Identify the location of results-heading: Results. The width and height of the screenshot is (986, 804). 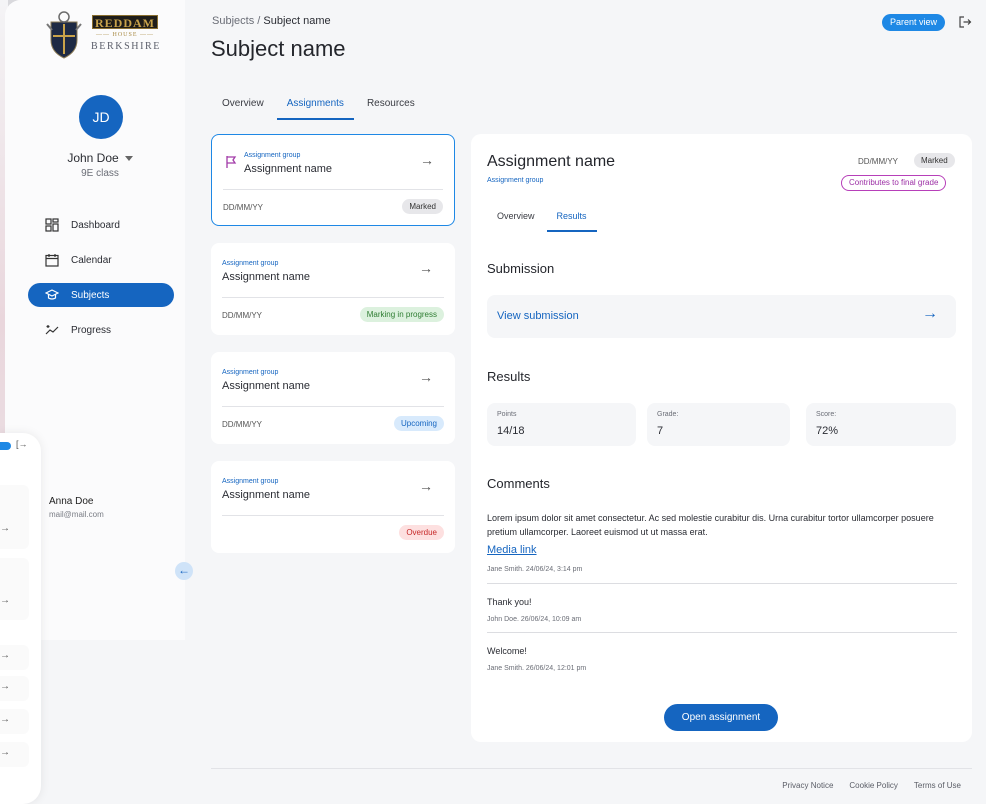
(509, 376).